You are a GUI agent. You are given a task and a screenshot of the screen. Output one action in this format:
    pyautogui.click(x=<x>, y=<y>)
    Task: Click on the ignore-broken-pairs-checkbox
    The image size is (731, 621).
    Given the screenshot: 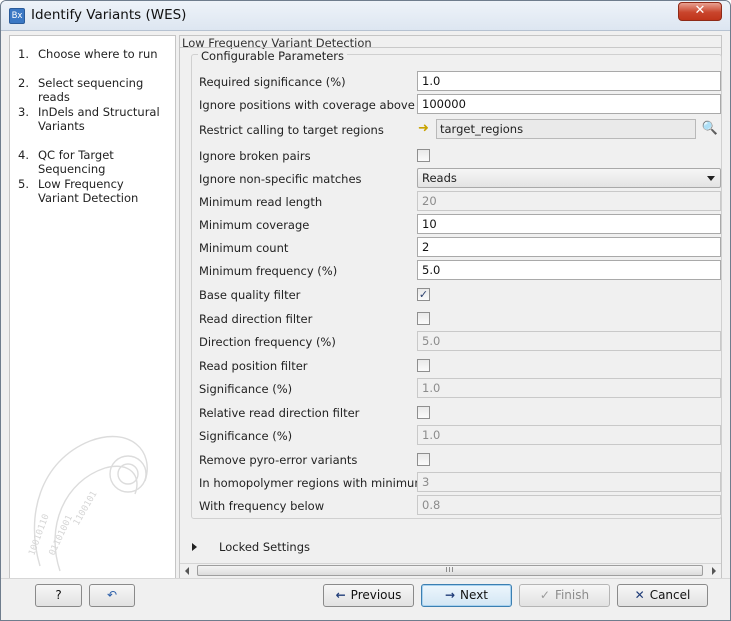 What is the action you would take?
    pyautogui.click(x=423, y=155)
    